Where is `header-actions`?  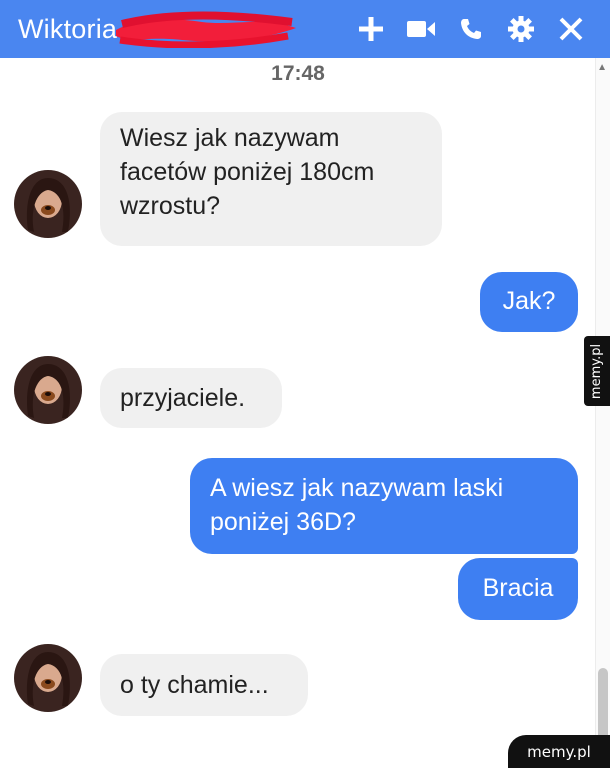
header-actions is located at coordinates (471, 29).